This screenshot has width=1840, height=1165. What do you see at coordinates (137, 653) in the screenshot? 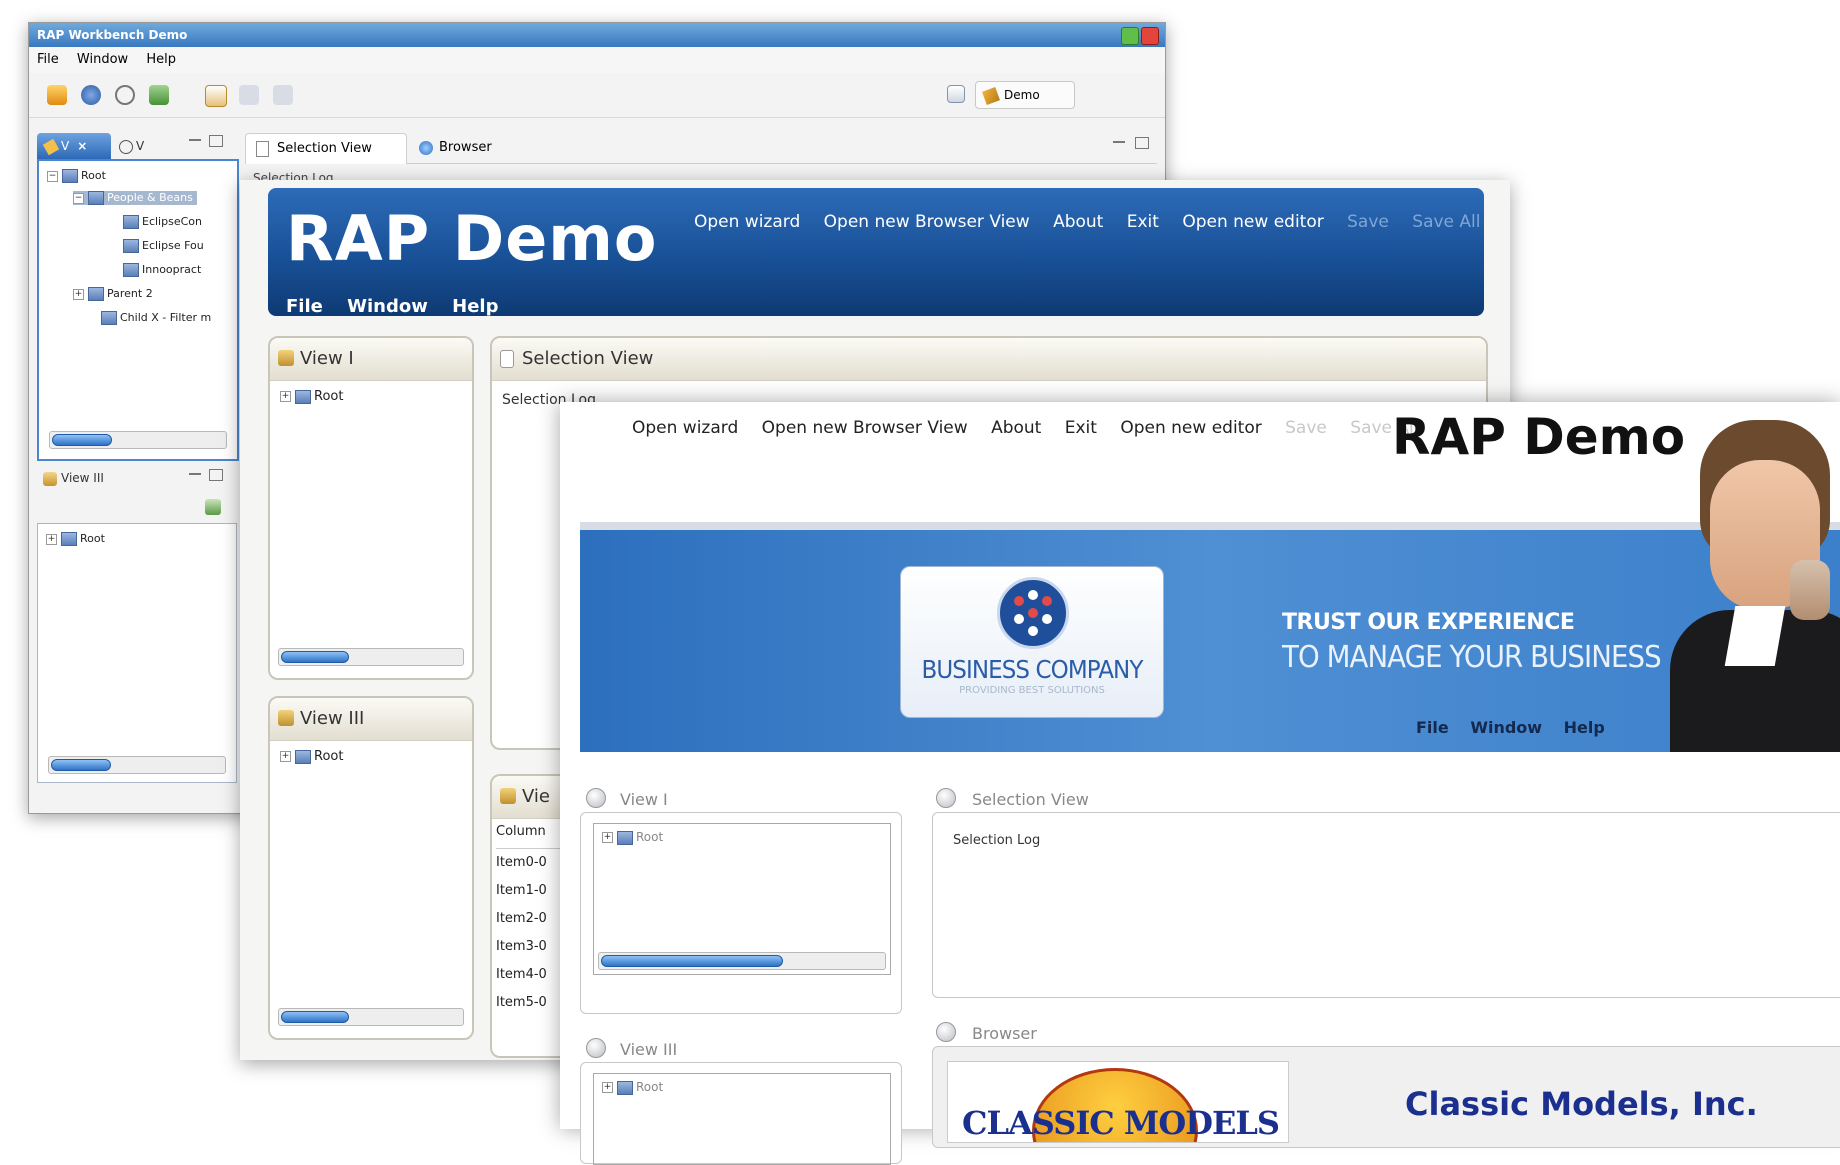
I see `view3-panel: + Root` at bounding box center [137, 653].